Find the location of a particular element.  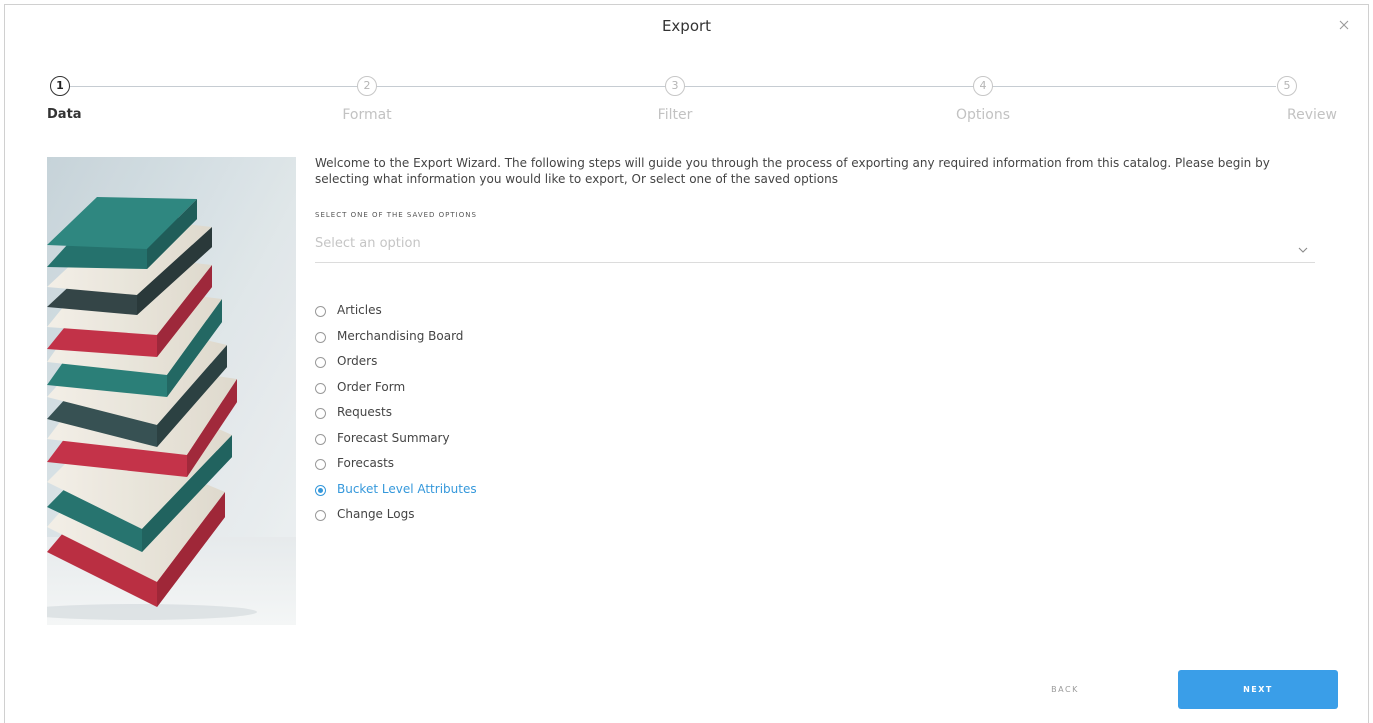

radio-option-forecast-summary: Forecast Summary is located at coordinates (445, 440).